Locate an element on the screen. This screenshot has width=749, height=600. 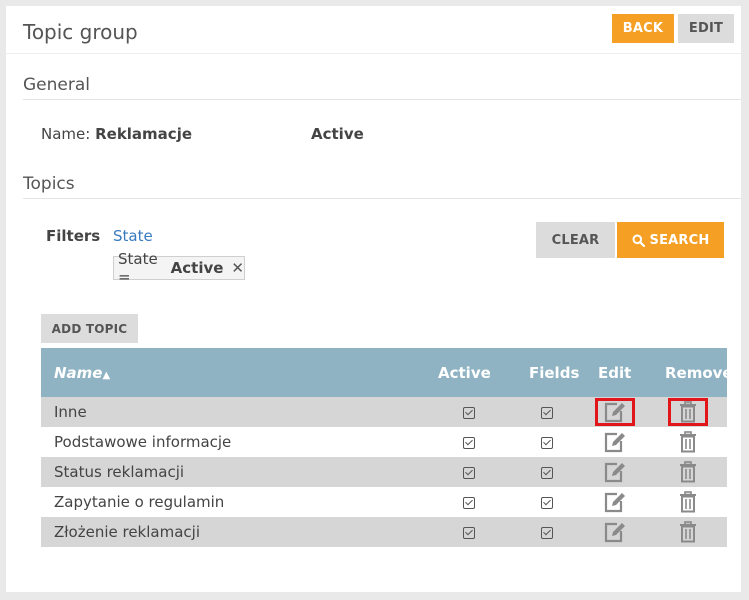
page-title: Topic group is located at coordinates (80, 32).